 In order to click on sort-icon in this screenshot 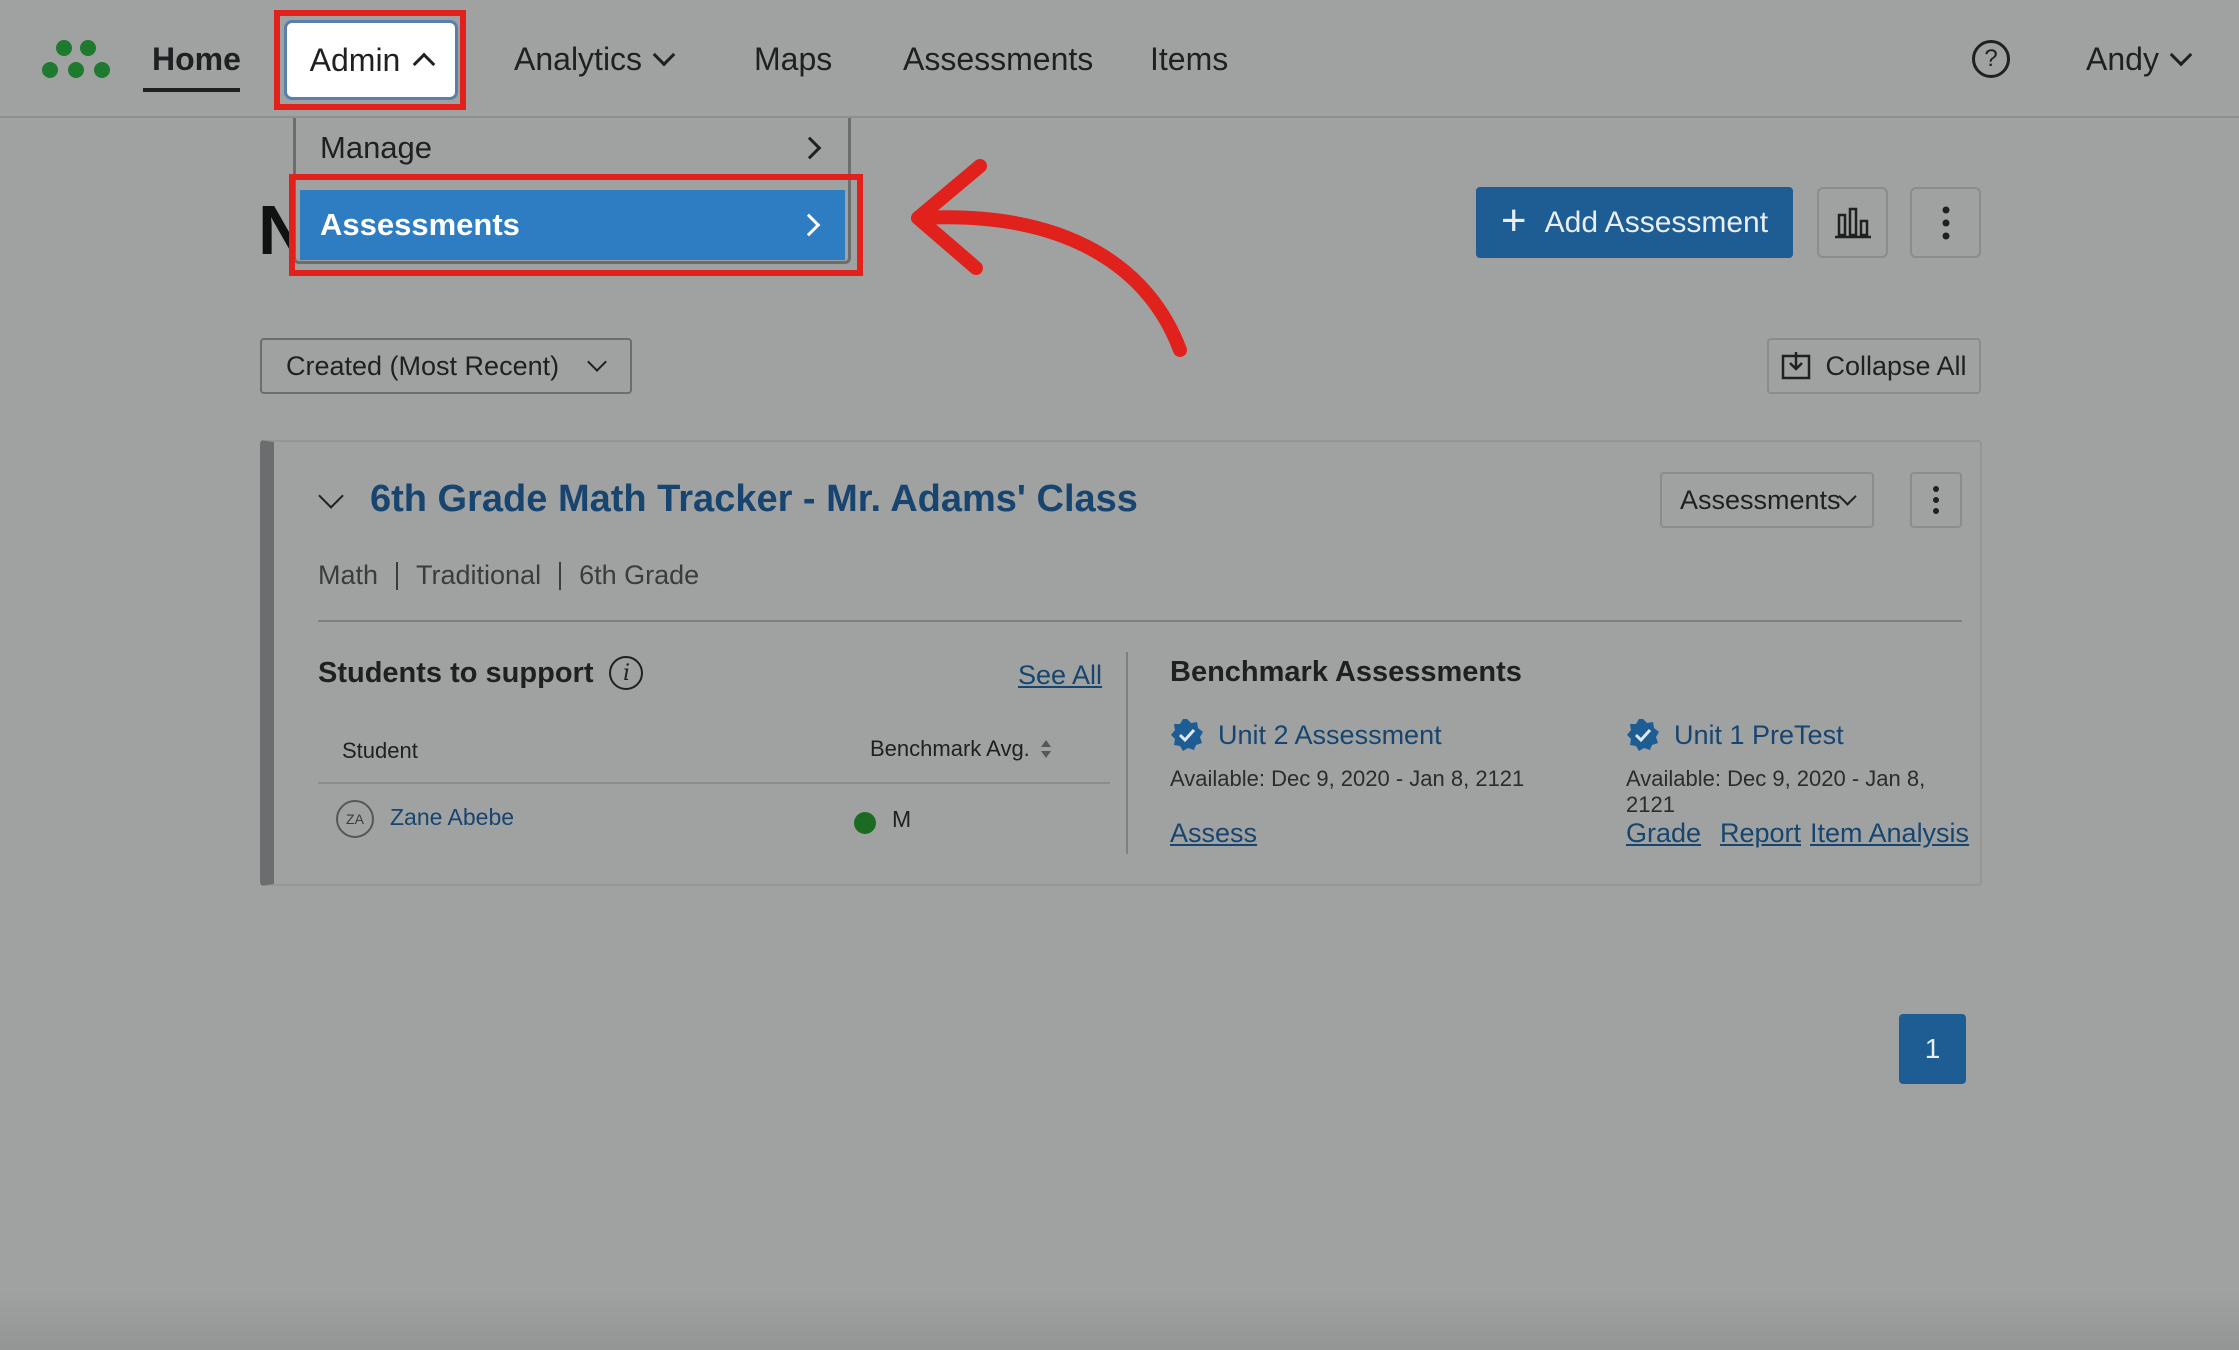, I will do `click(1045, 749)`.